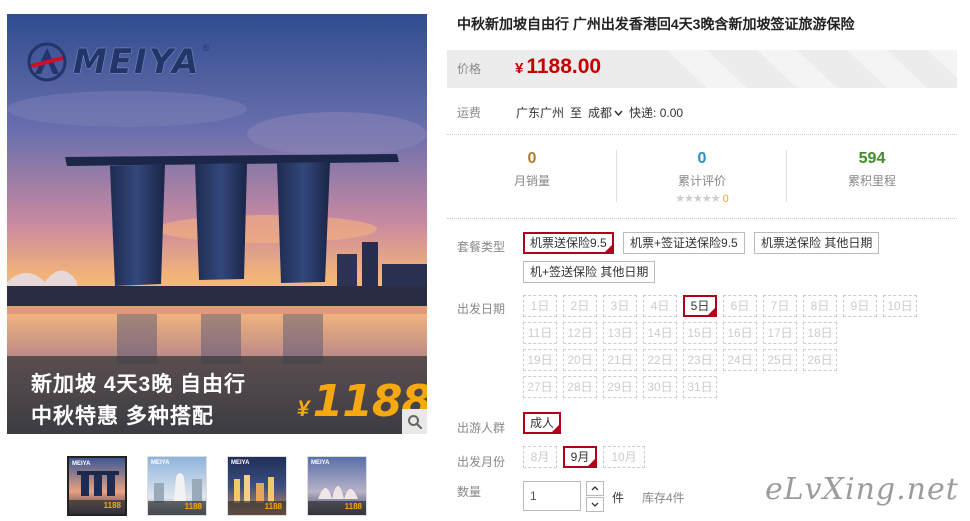  Describe the element at coordinates (618, 498) in the screenshot. I see `quantity-unit: 件` at that location.